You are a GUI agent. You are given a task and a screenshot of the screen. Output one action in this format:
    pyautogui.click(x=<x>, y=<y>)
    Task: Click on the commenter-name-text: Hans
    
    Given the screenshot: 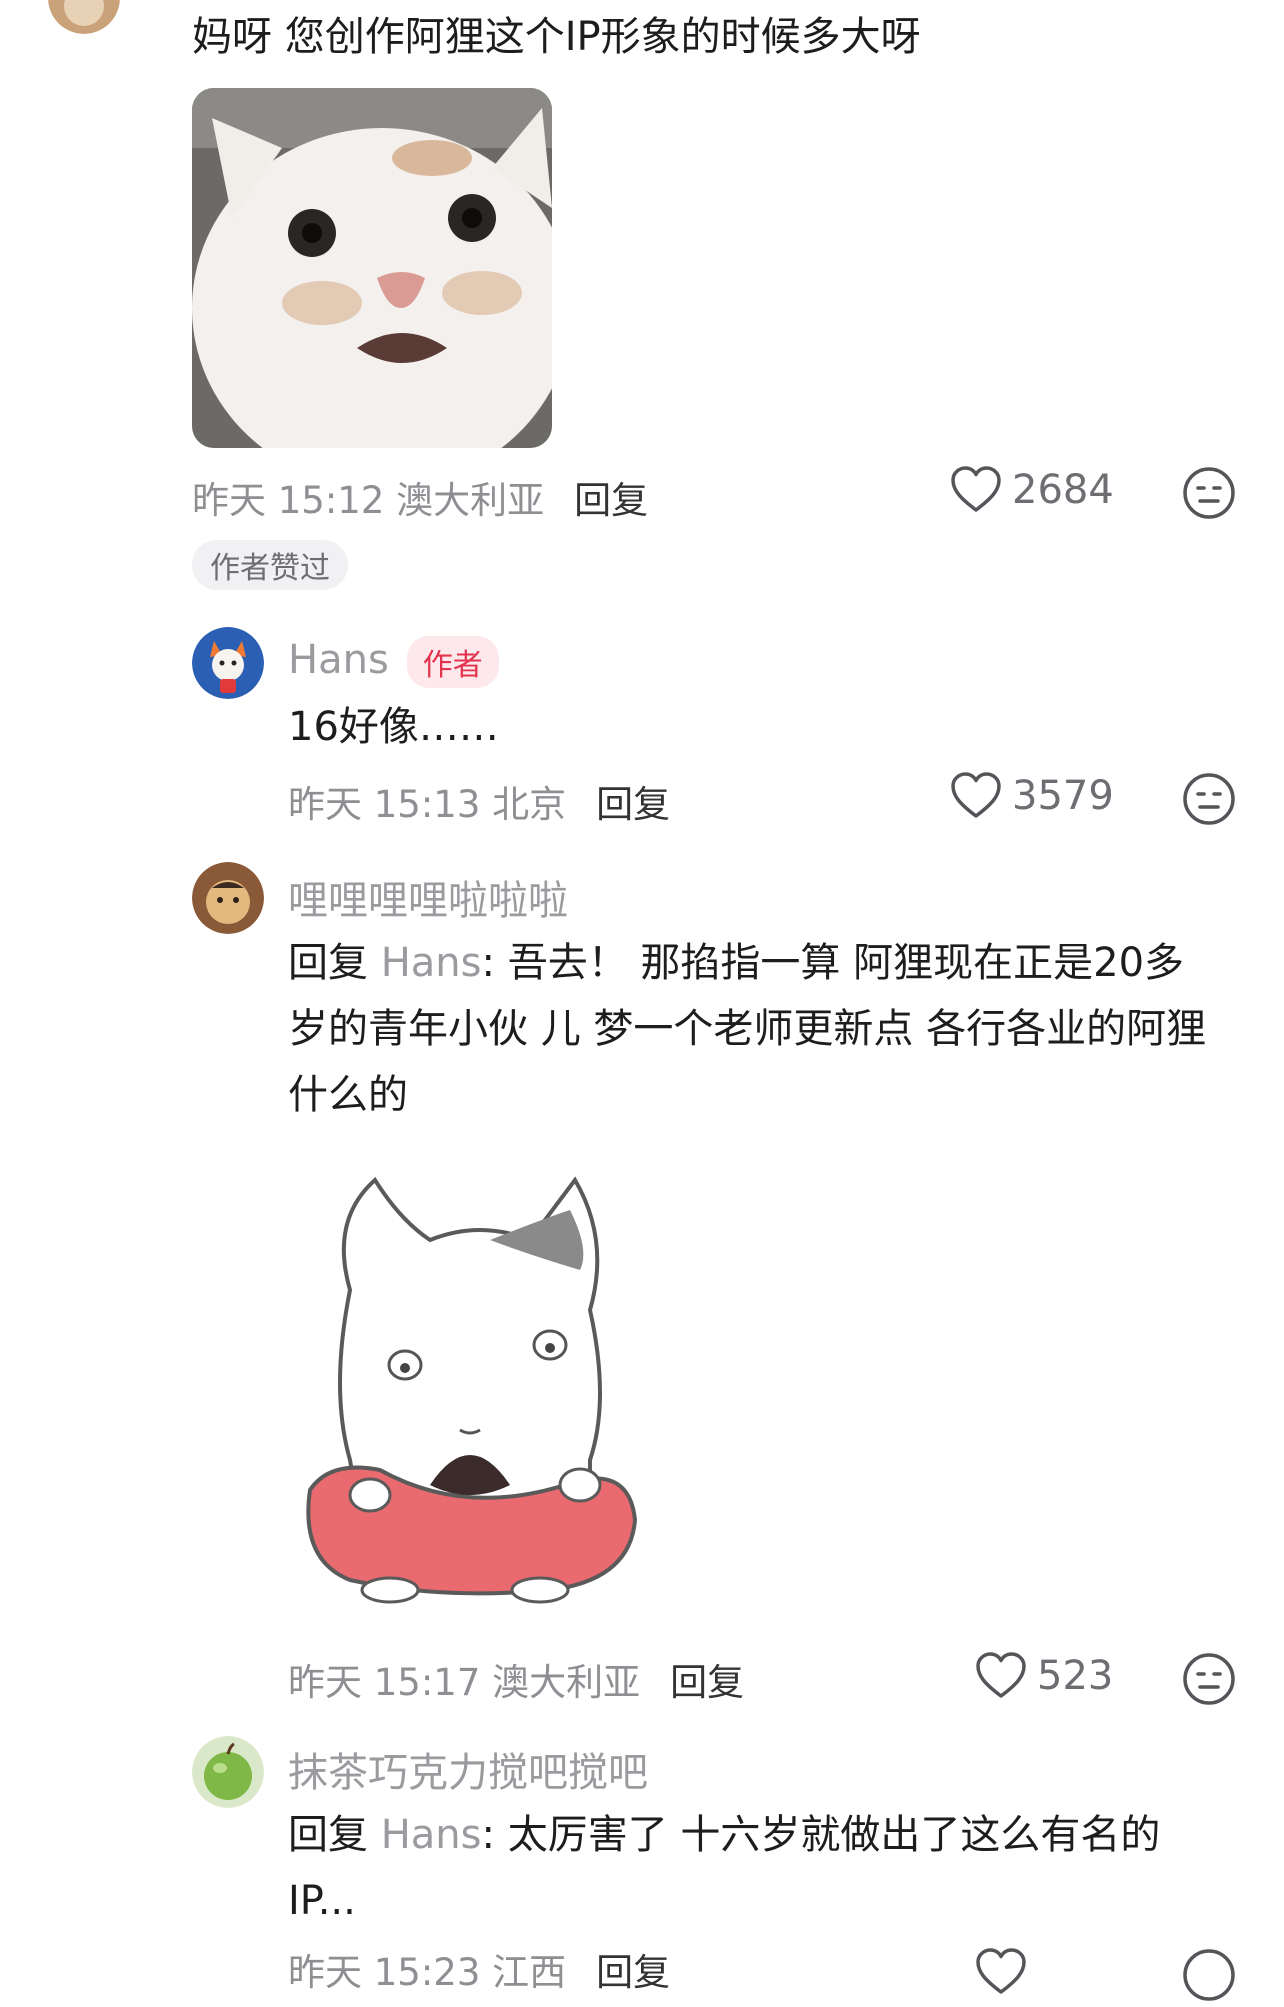 What is the action you would take?
    pyautogui.click(x=338, y=660)
    